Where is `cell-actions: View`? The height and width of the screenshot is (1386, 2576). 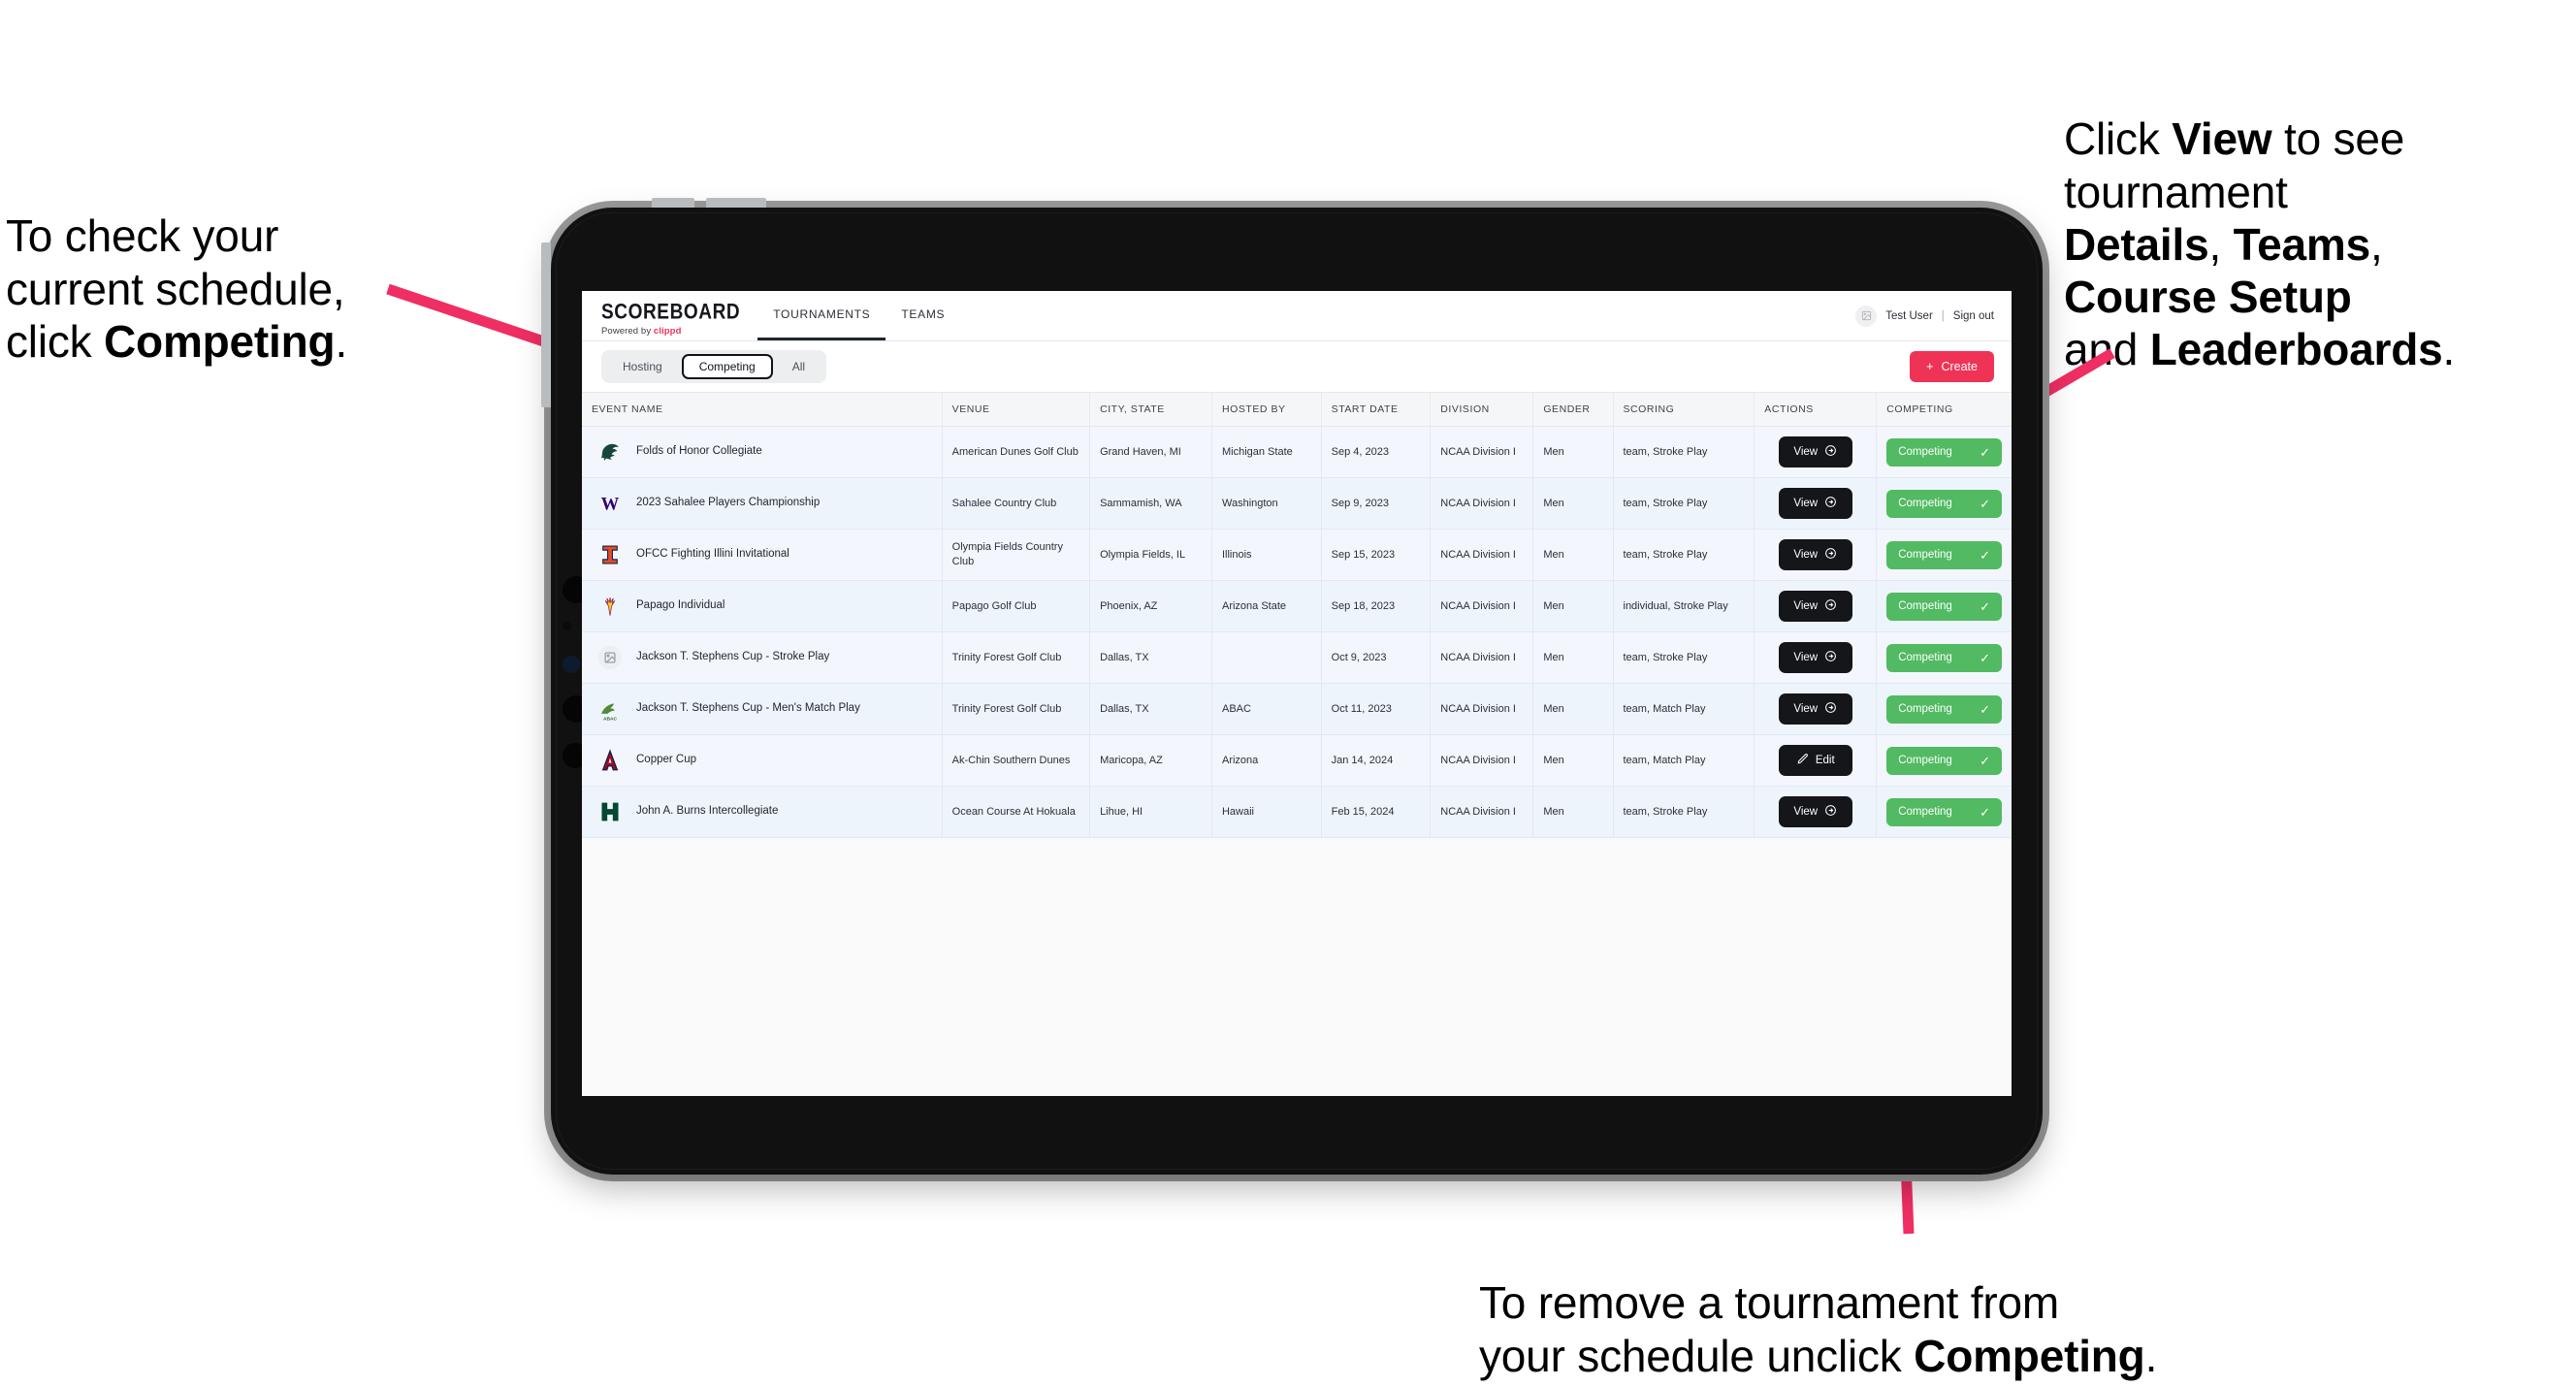
cell-actions: View is located at coordinates (1816, 452).